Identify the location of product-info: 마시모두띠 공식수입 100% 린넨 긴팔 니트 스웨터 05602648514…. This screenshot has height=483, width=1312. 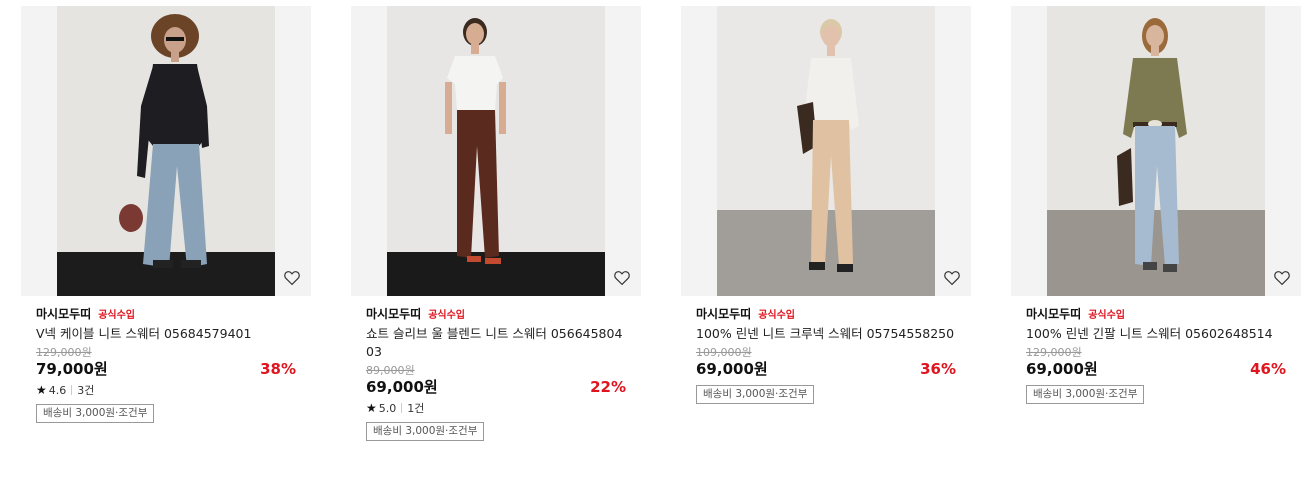
(1156, 350).